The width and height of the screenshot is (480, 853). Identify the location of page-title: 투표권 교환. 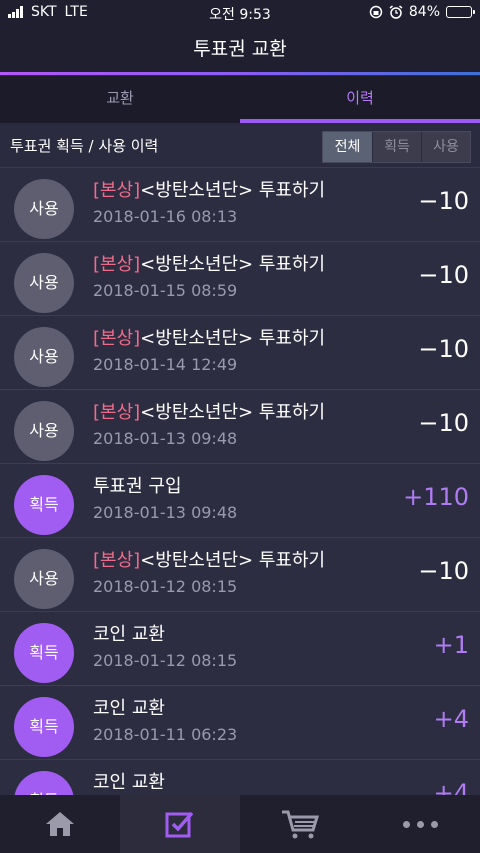
(240, 49).